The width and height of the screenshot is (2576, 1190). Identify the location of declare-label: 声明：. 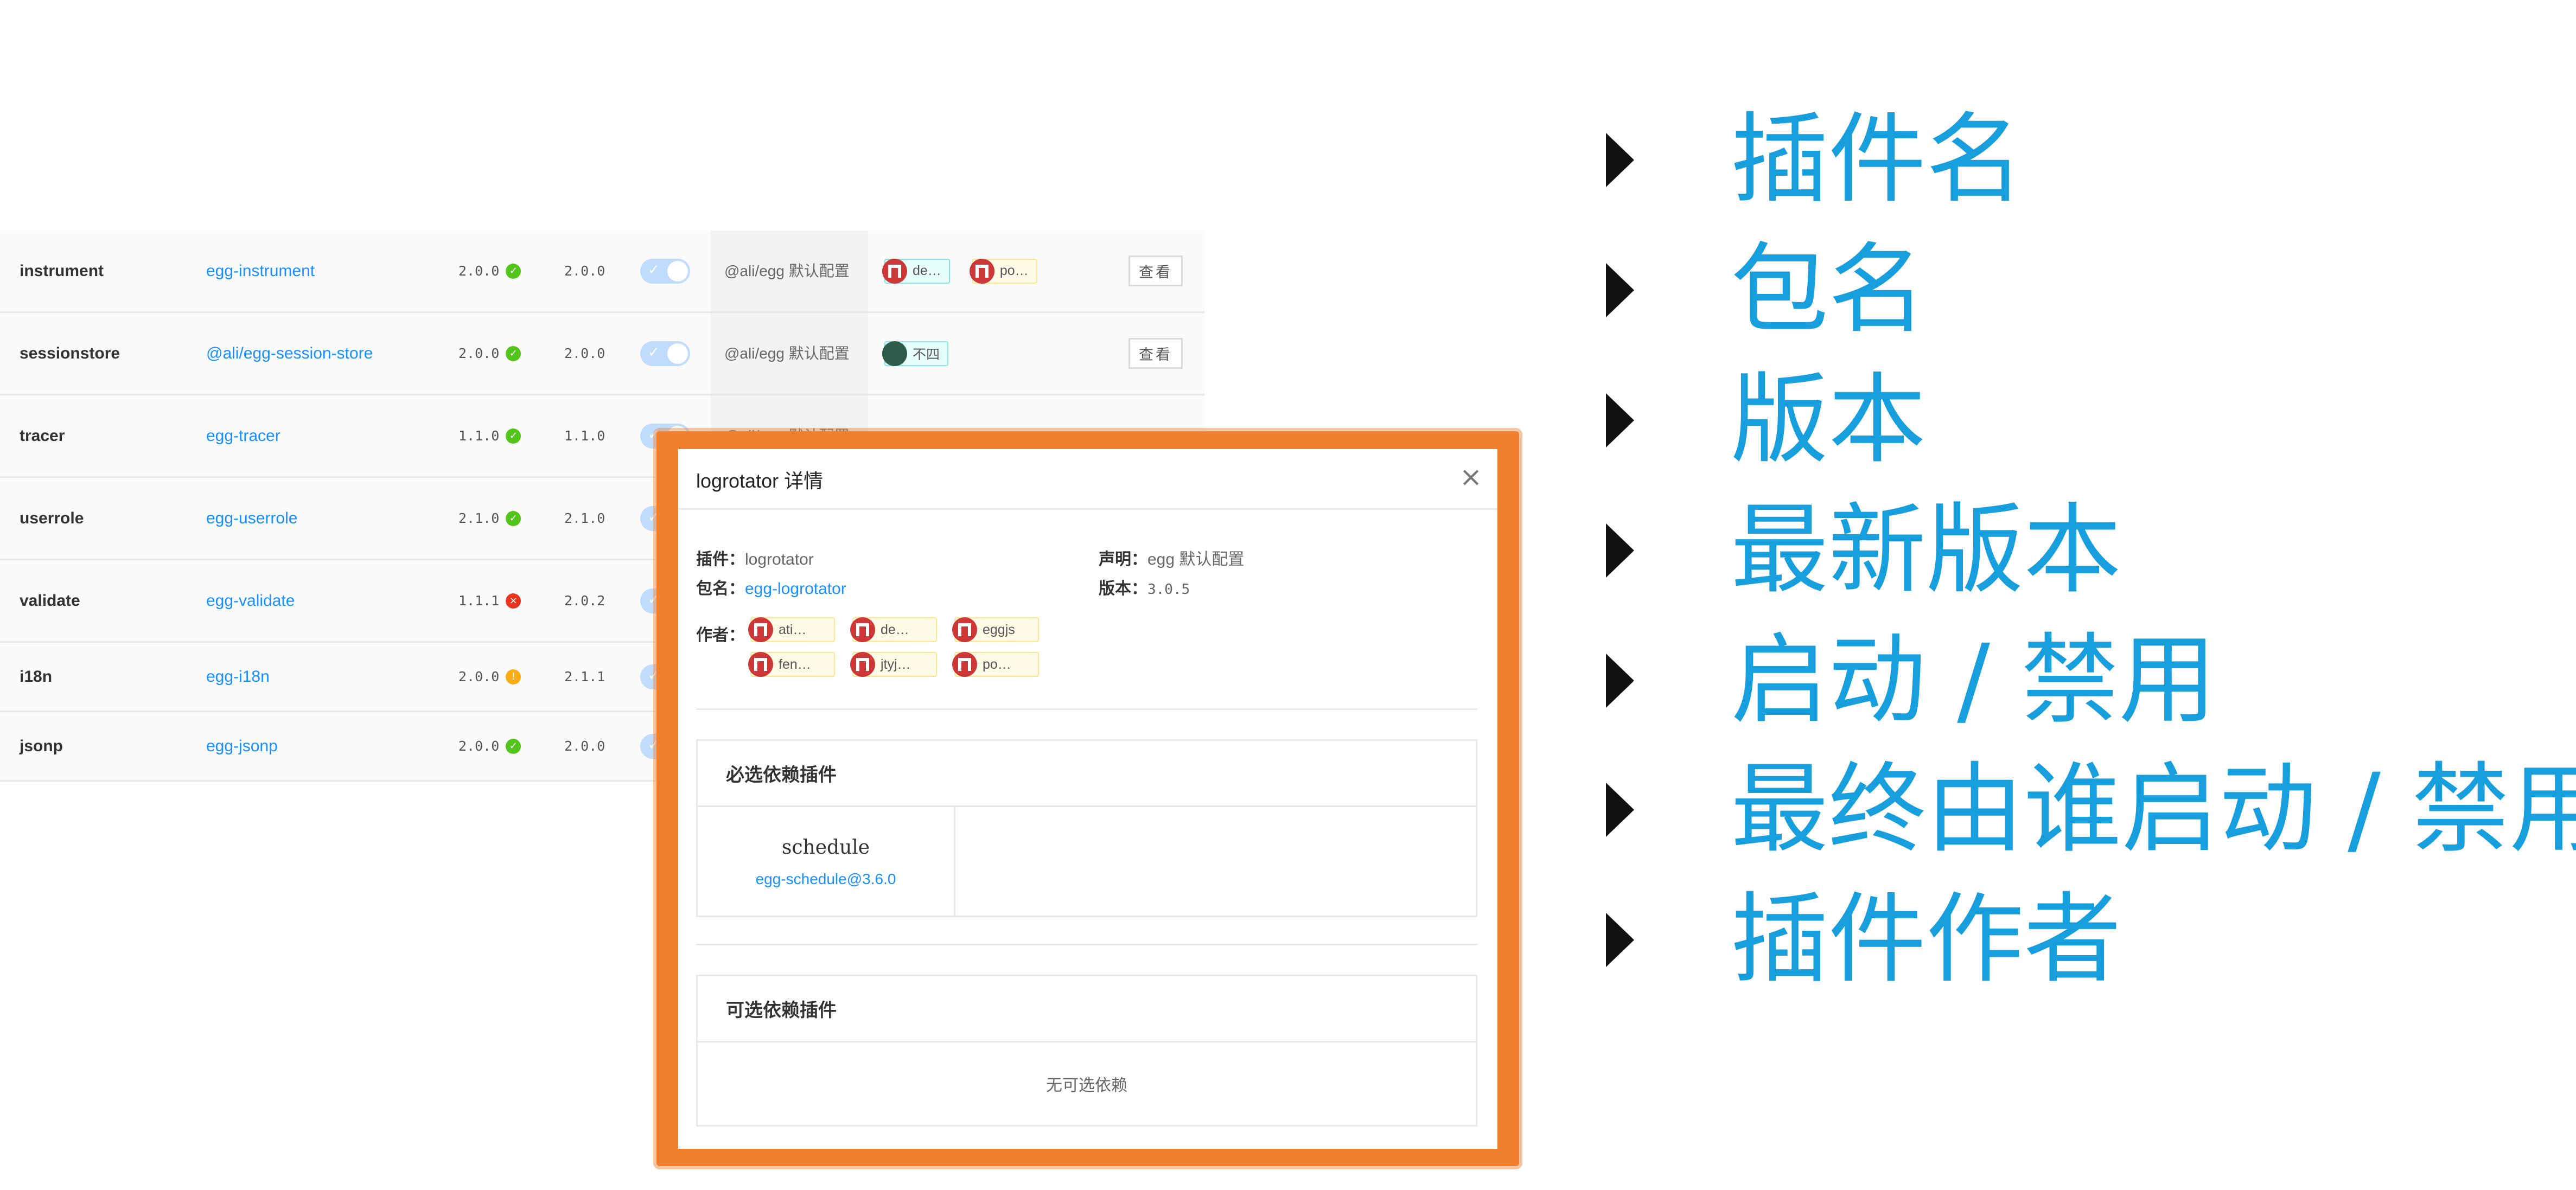
(1123, 559).